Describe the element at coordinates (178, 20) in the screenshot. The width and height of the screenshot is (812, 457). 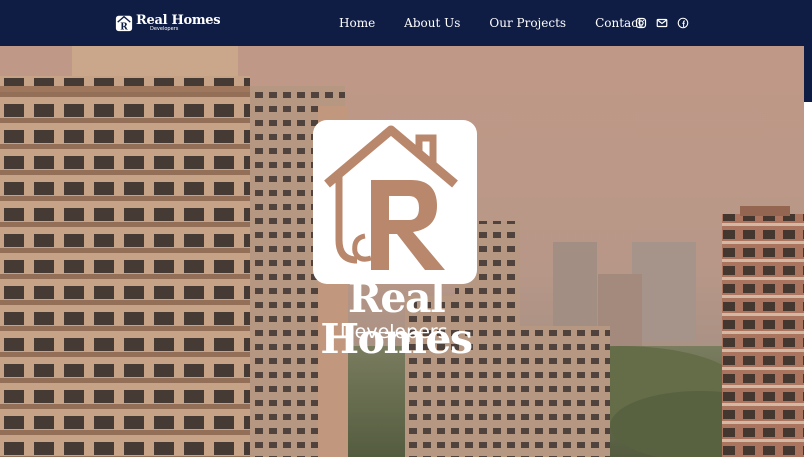
I see `brand-name: Real Homes` at that location.